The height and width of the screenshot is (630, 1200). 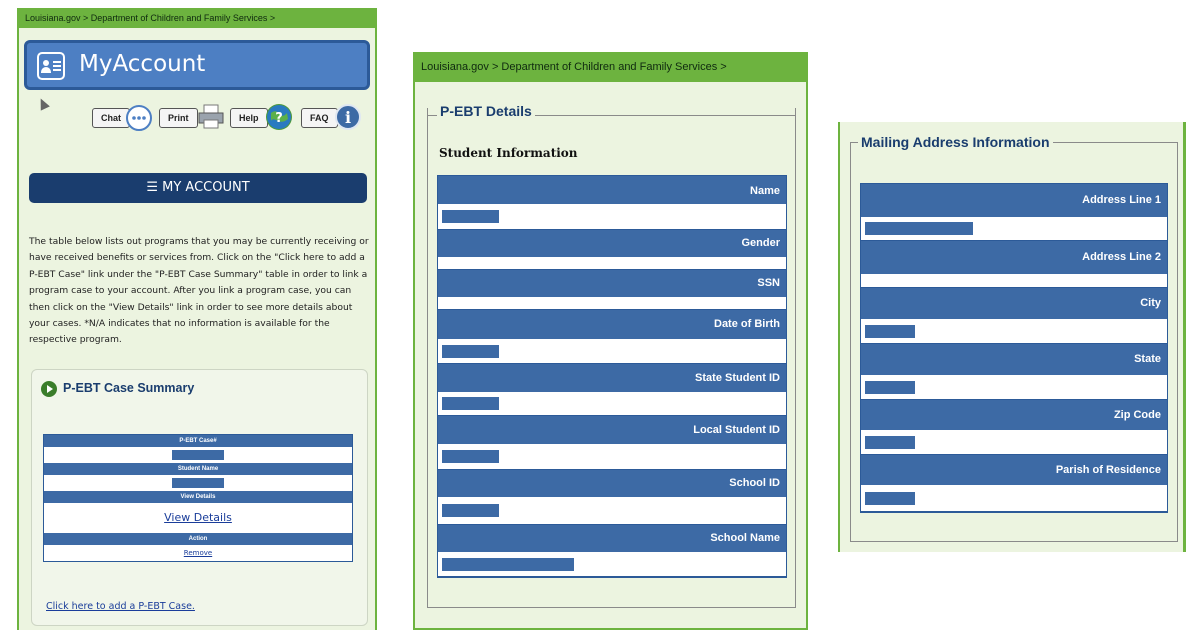 I want to click on details-legend: P-EBT Details, so click(x=486, y=111).